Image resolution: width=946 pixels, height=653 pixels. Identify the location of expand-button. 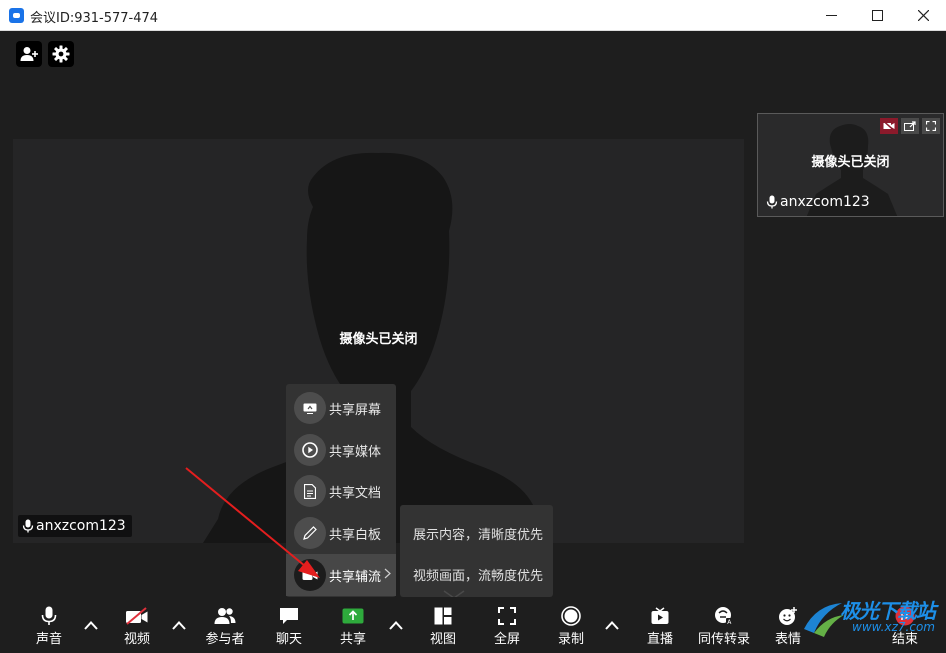
(931, 126).